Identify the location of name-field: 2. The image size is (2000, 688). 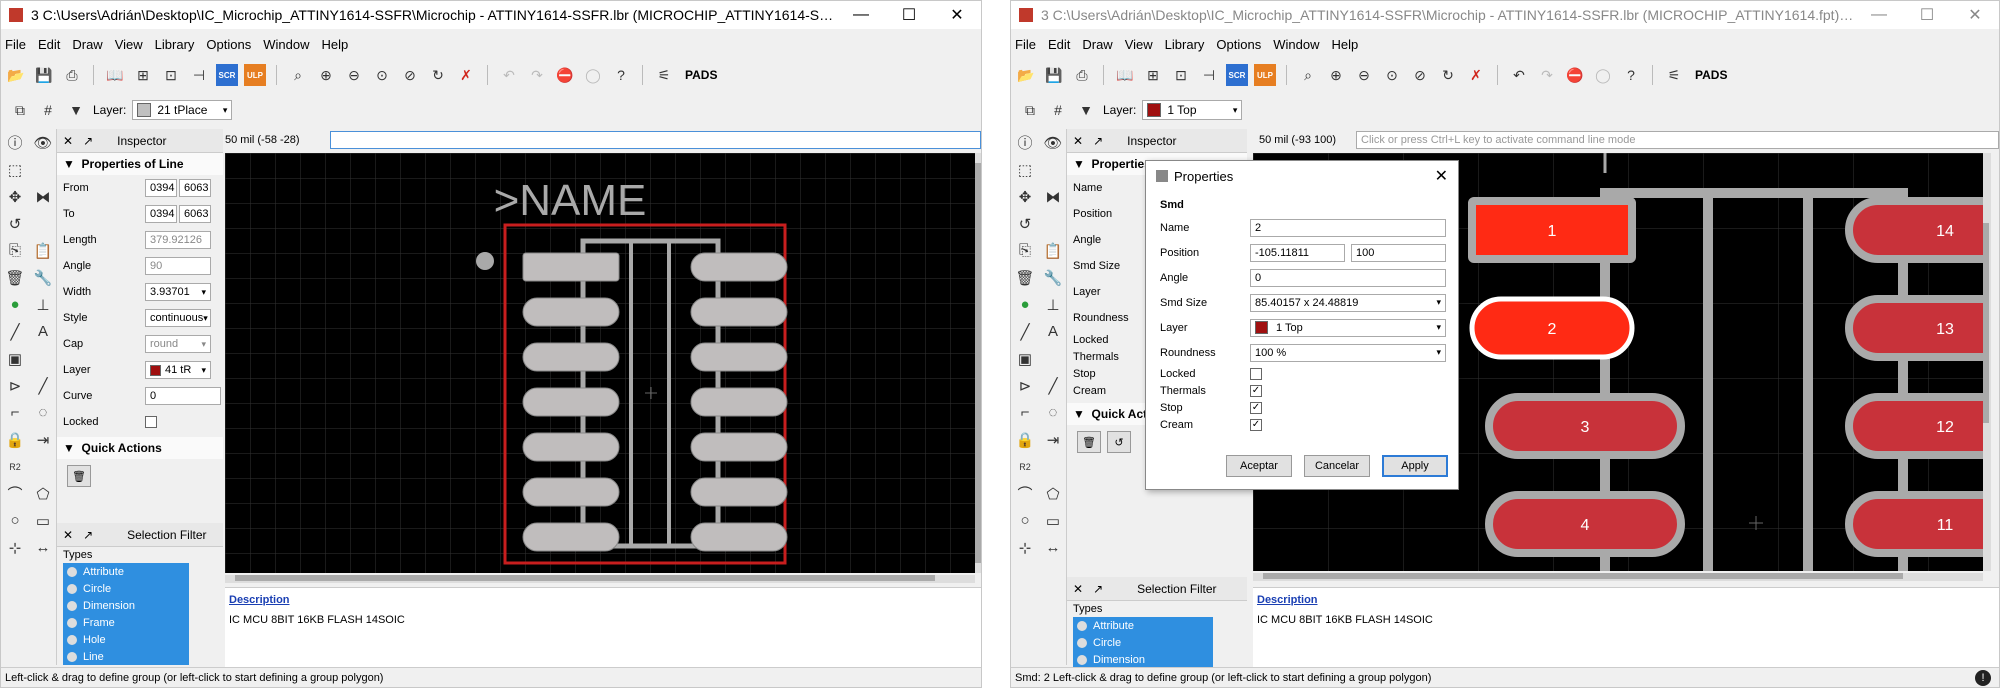
(1348, 227).